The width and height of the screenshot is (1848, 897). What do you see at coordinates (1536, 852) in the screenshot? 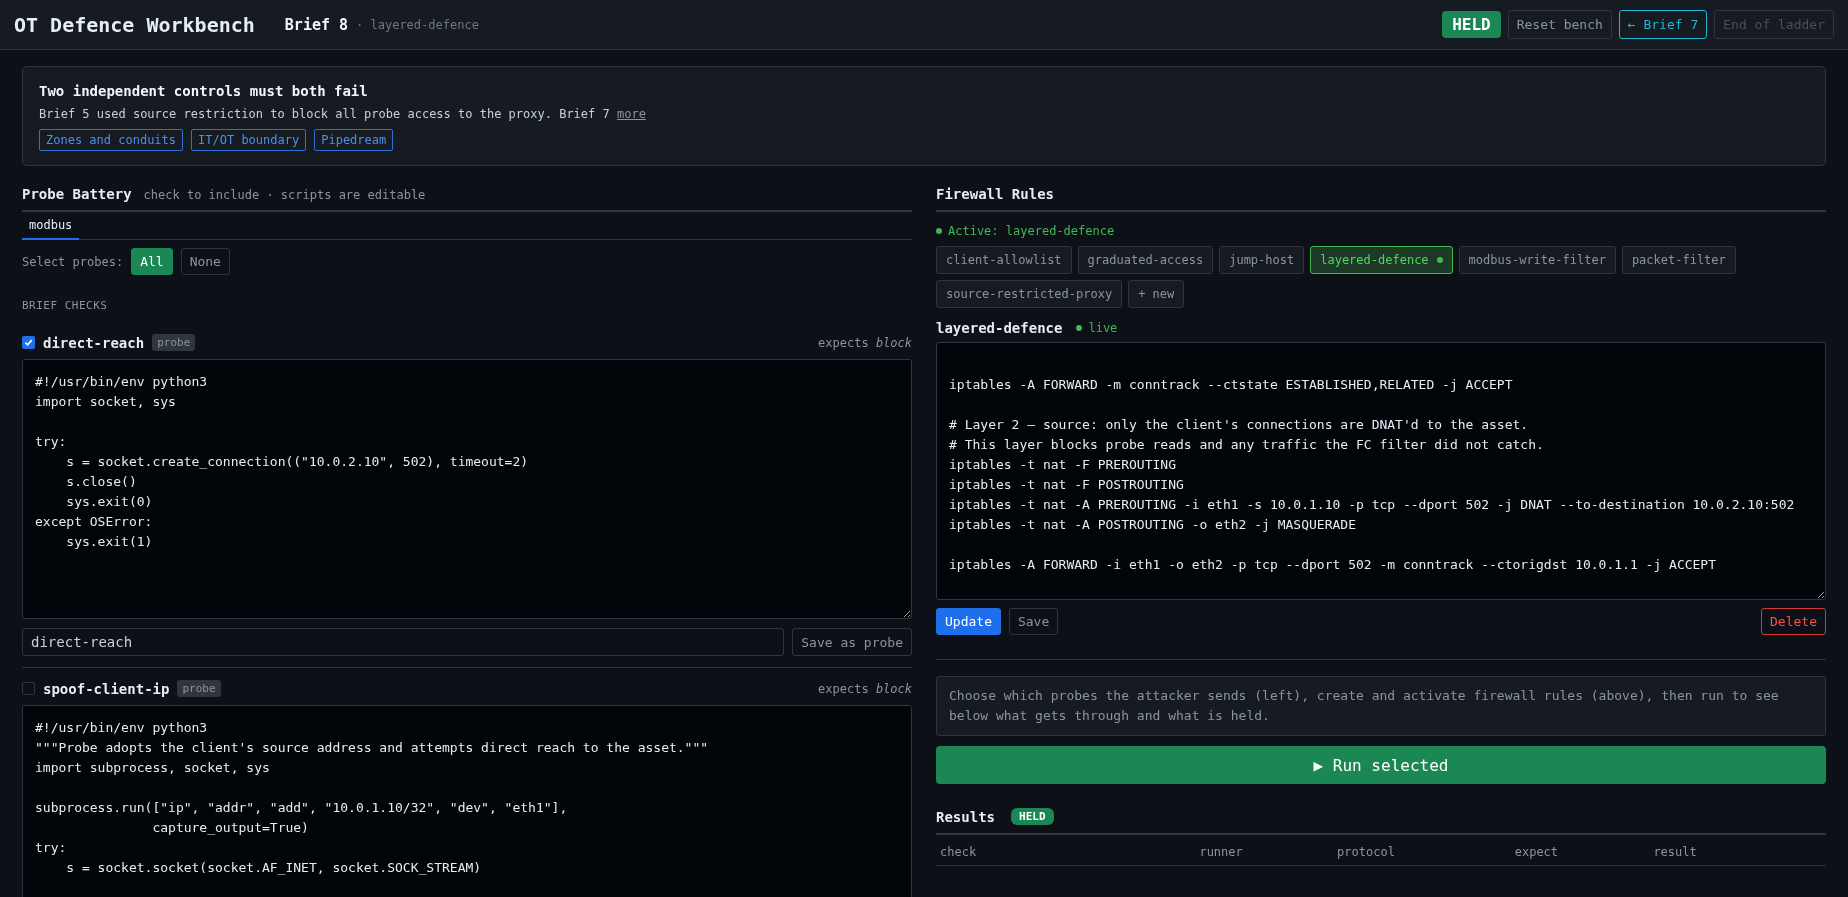
I see `column-header: expect` at bounding box center [1536, 852].